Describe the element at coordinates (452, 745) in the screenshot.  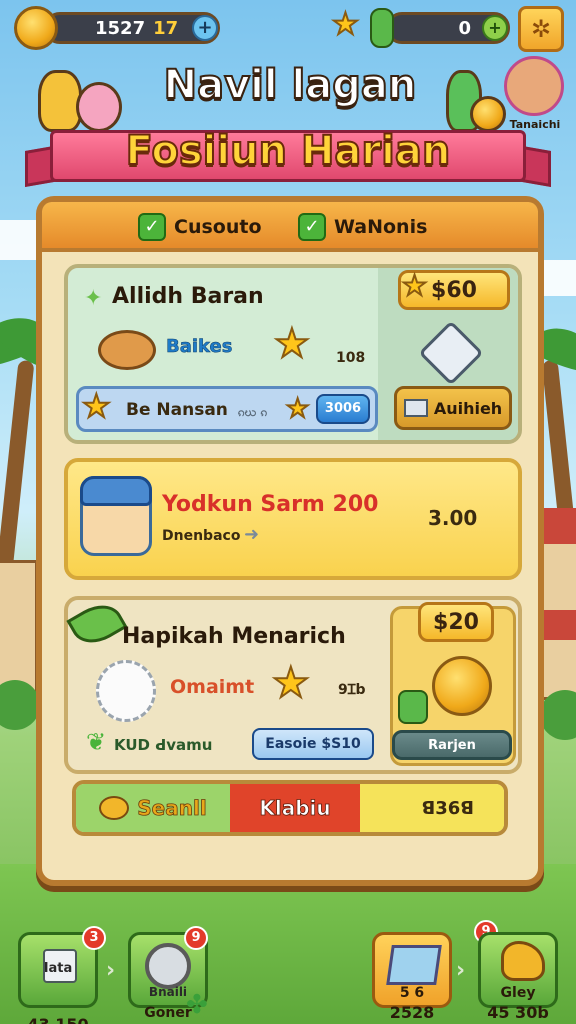
I see `claim-button: Rarjen` at that location.